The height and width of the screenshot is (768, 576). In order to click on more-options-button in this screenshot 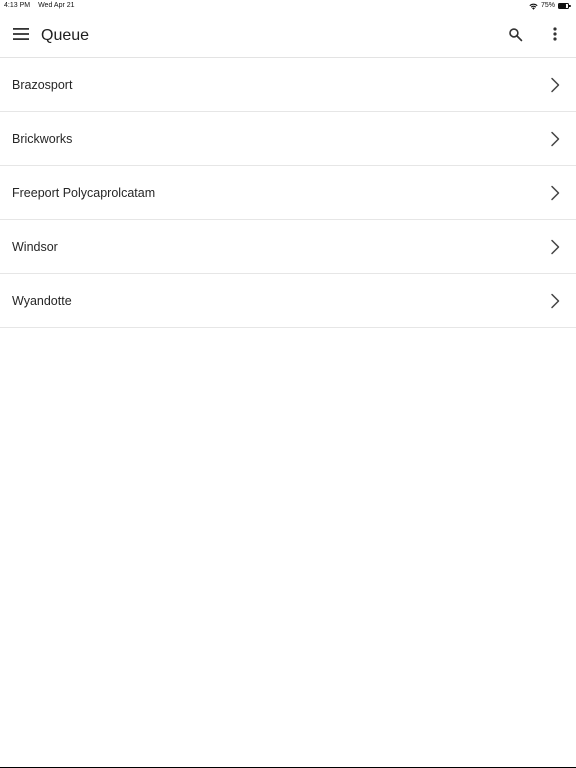, I will do `click(555, 34)`.